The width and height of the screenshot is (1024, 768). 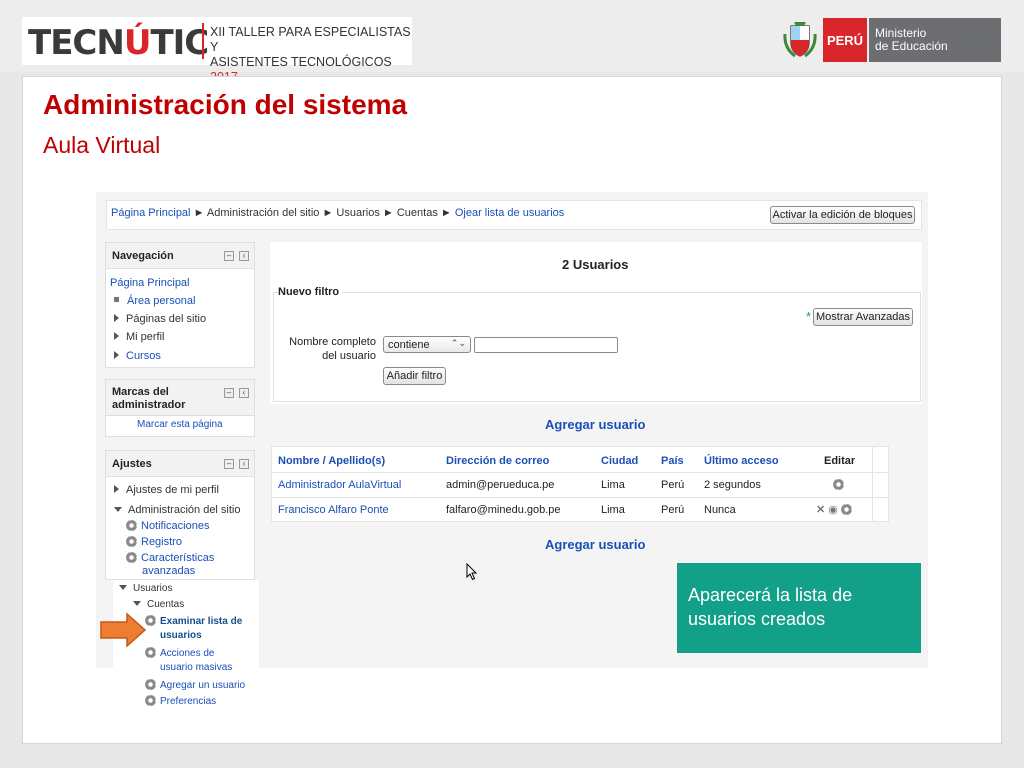 What do you see at coordinates (799, 608) in the screenshot?
I see `explanation-callout: Aparecerá la lista de usuarios creados` at bounding box center [799, 608].